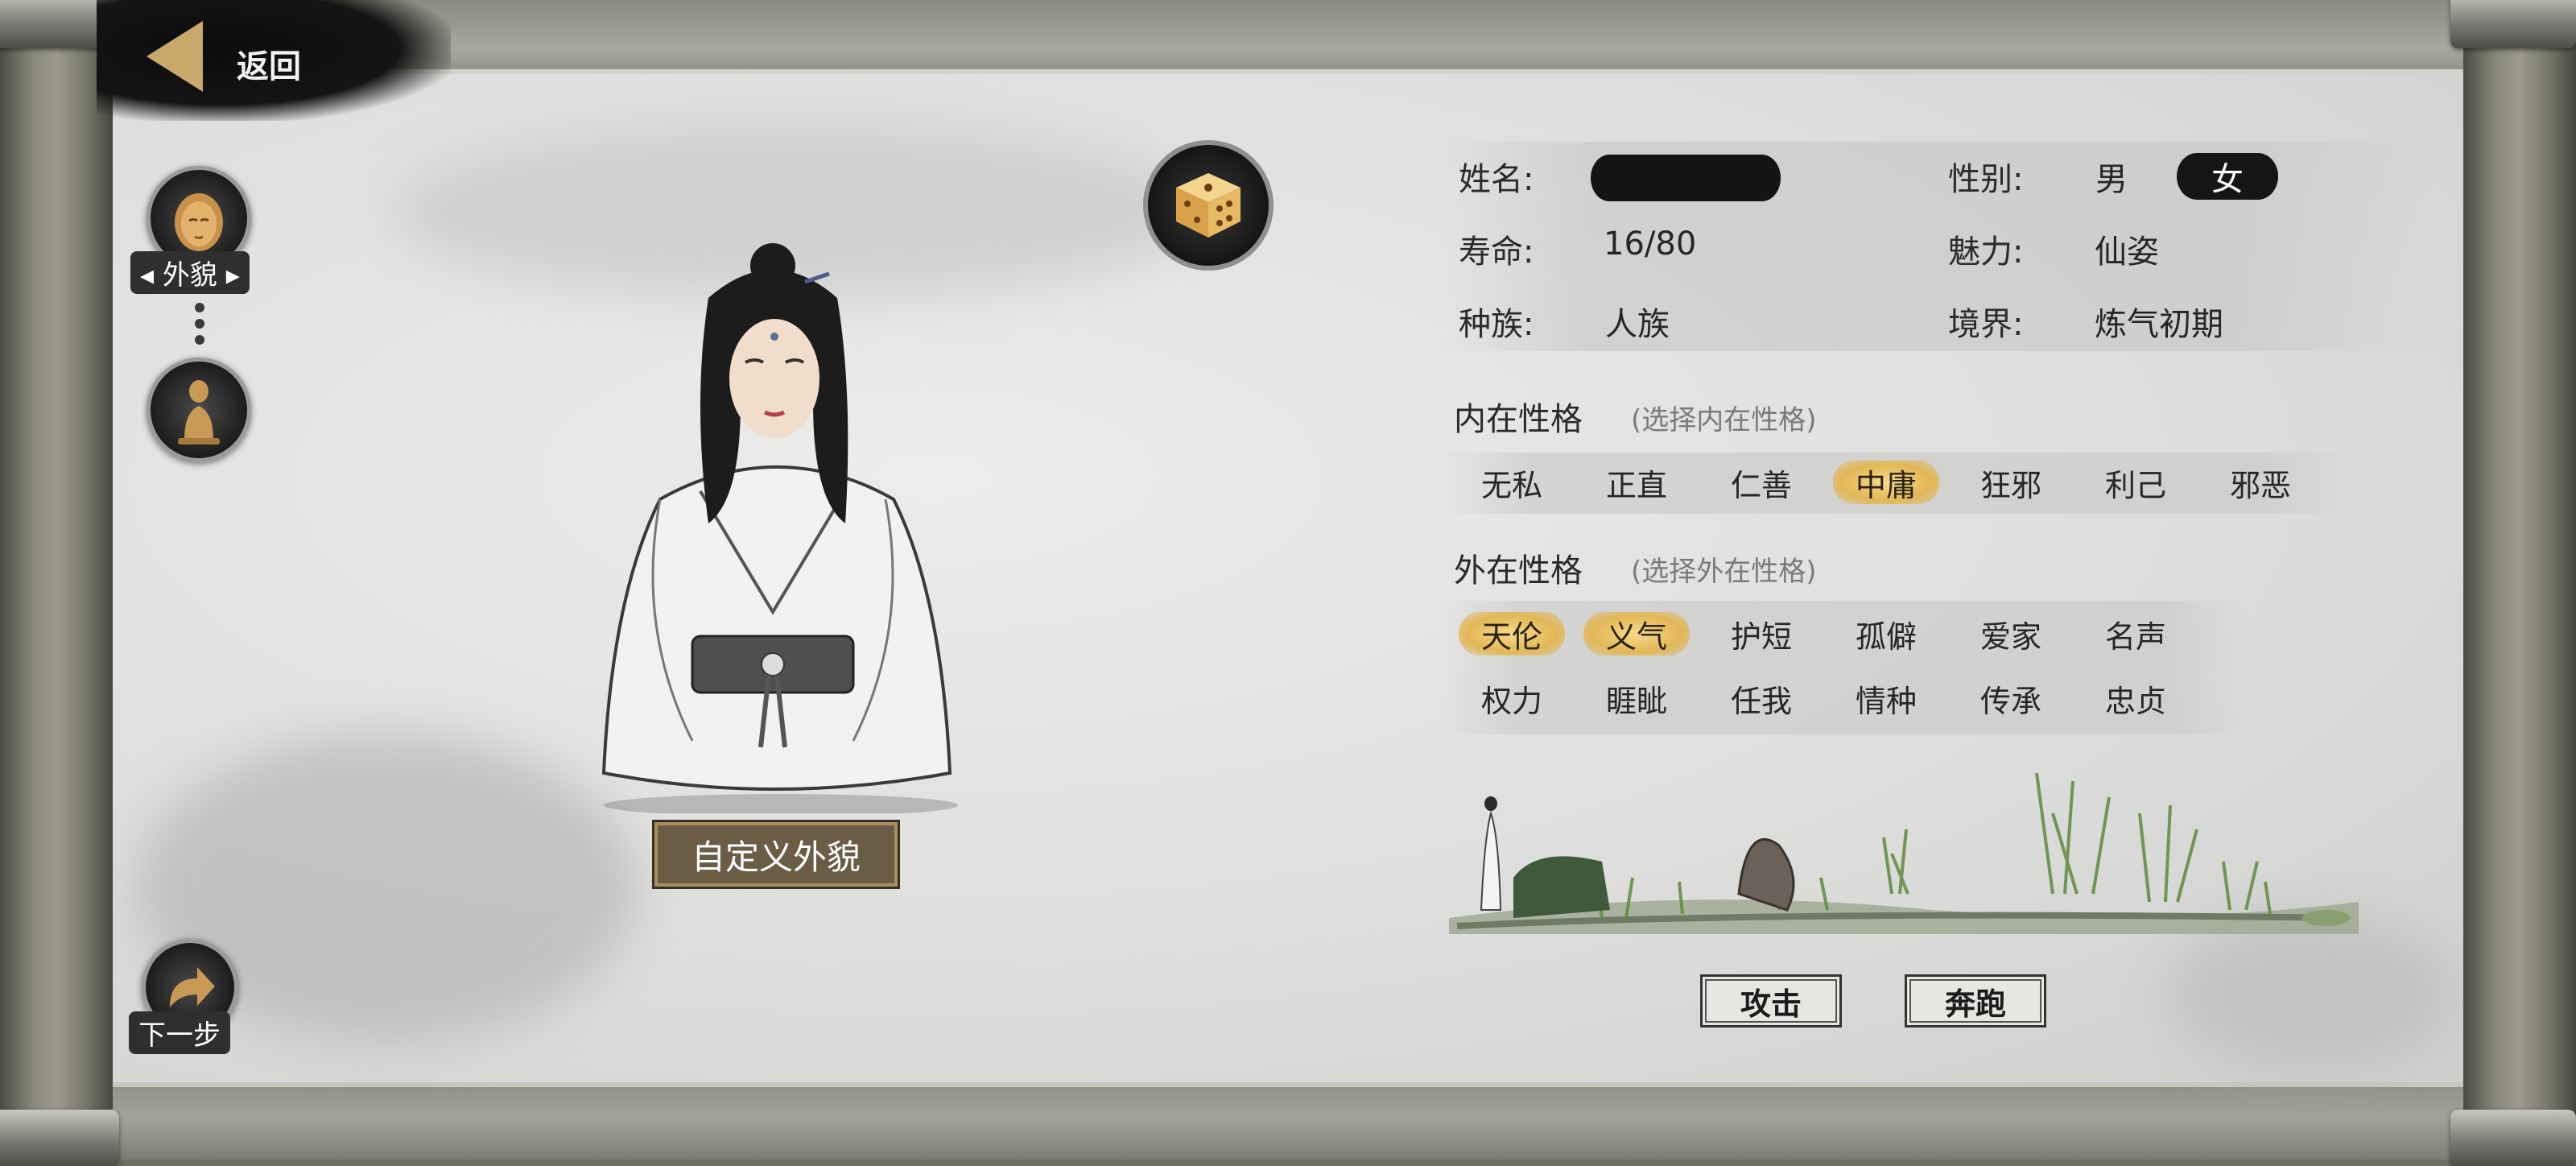 Image resolution: width=2576 pixels, height=1166 pixels. I want to click on dice-icon, so click(1208, 205).